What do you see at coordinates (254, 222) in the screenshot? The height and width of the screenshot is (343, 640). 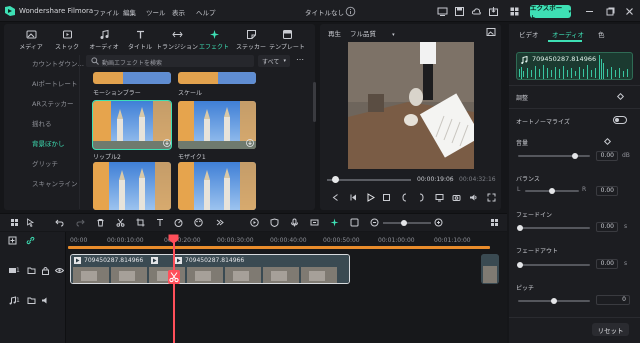 I see `render-play-icon` at bounding box center [254, 222].